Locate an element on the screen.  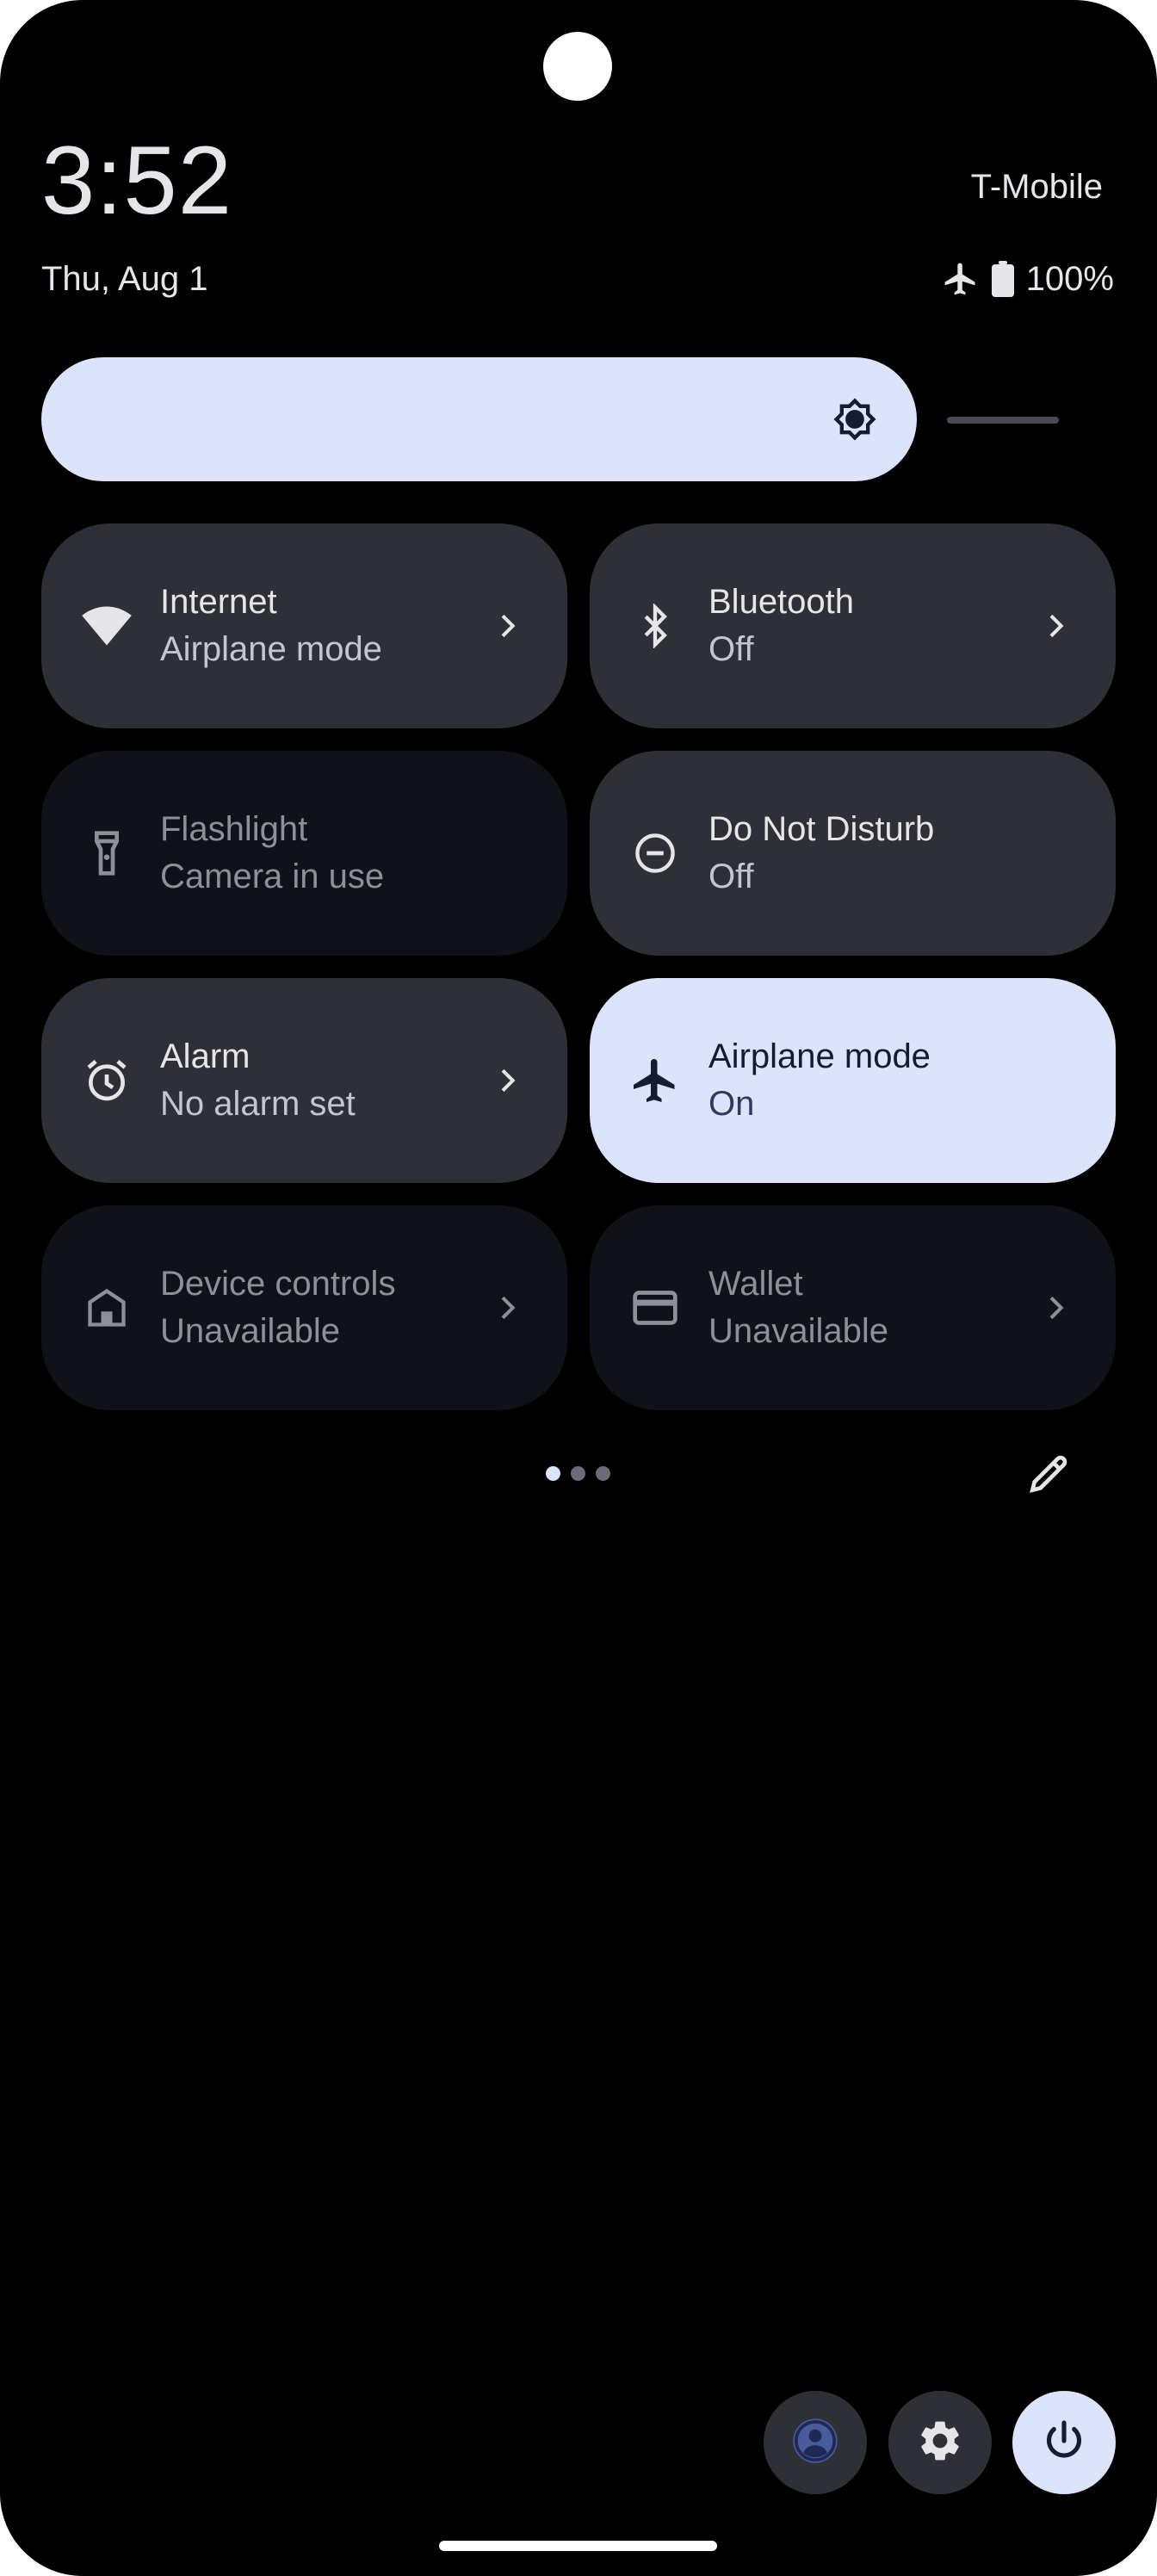
brightness-icon is located at coordinates (855, 419).